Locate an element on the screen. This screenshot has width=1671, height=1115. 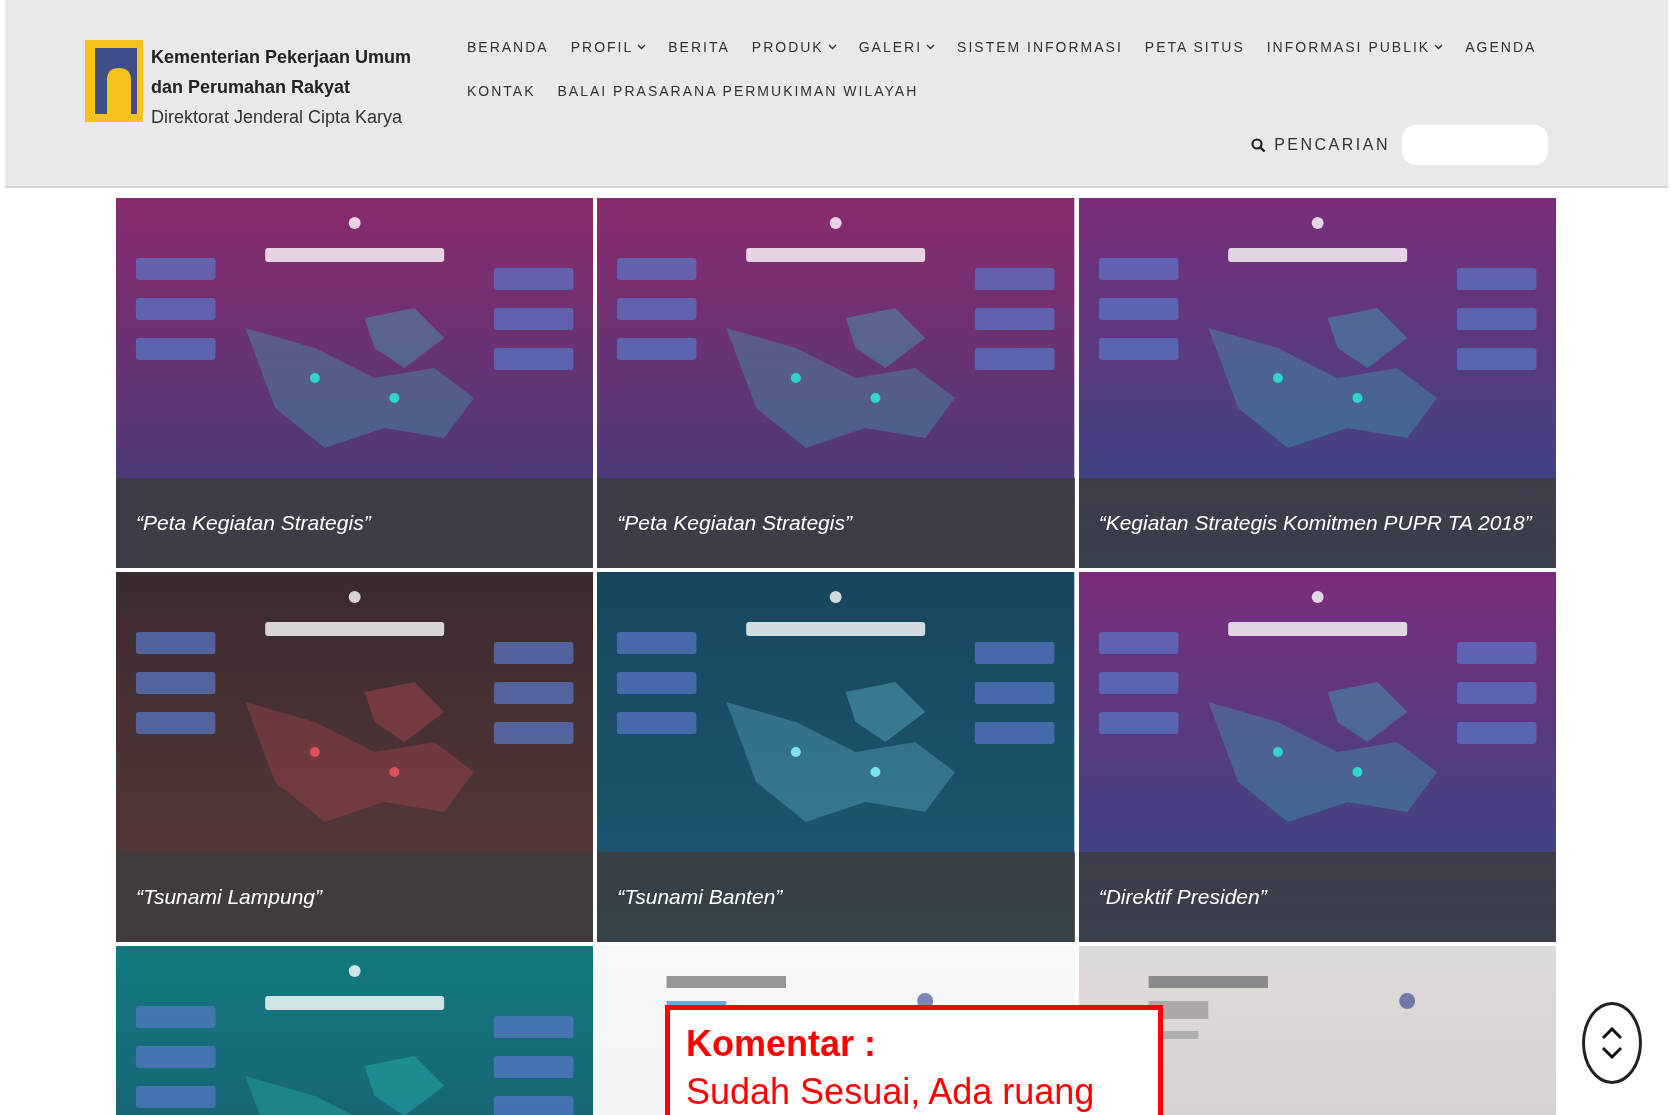
nav-link: KONTAK is located at coordinates (501, 91).